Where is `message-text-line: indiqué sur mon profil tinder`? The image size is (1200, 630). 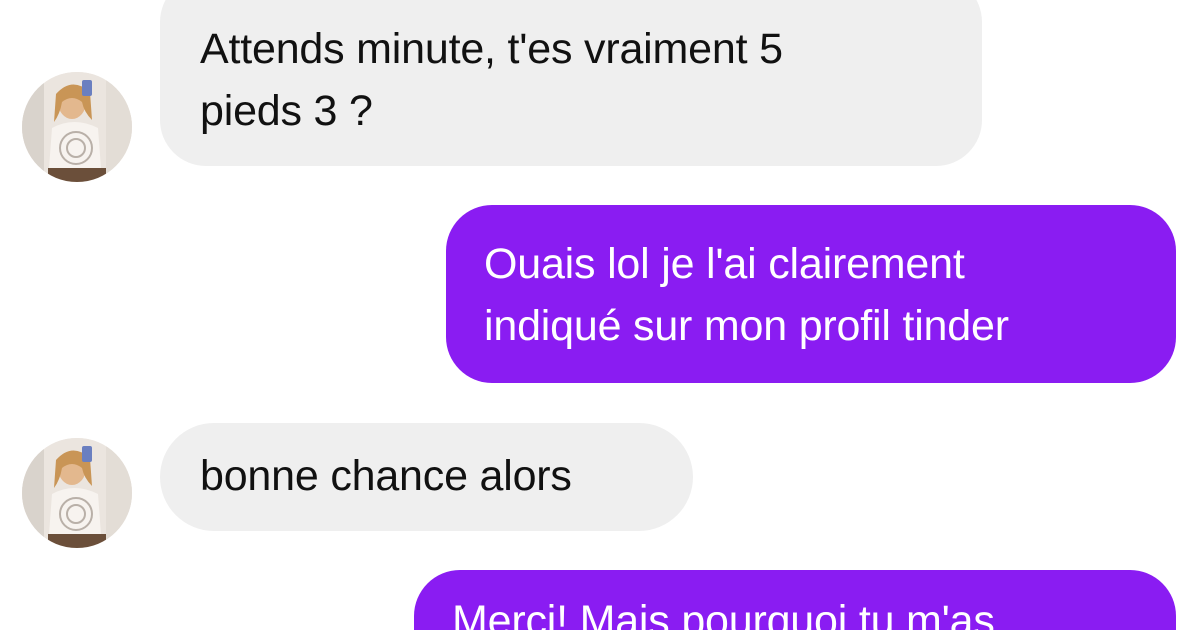 message-text-line: indiqué sur mon profil tinder is located at coordinates (746, 326).